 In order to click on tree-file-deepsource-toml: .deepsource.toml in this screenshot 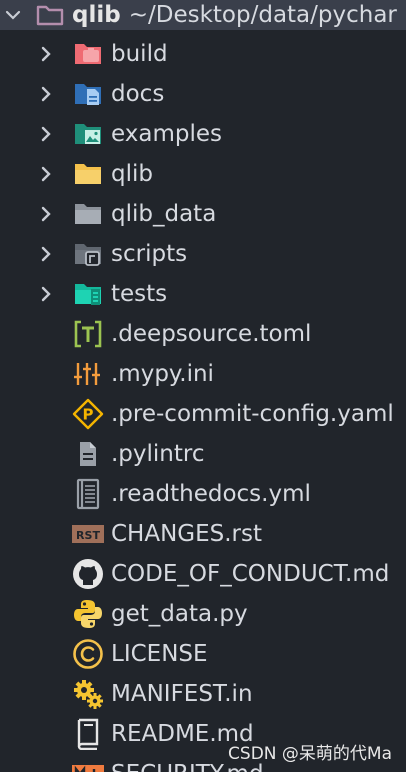, I will do `click(203, 334)`.